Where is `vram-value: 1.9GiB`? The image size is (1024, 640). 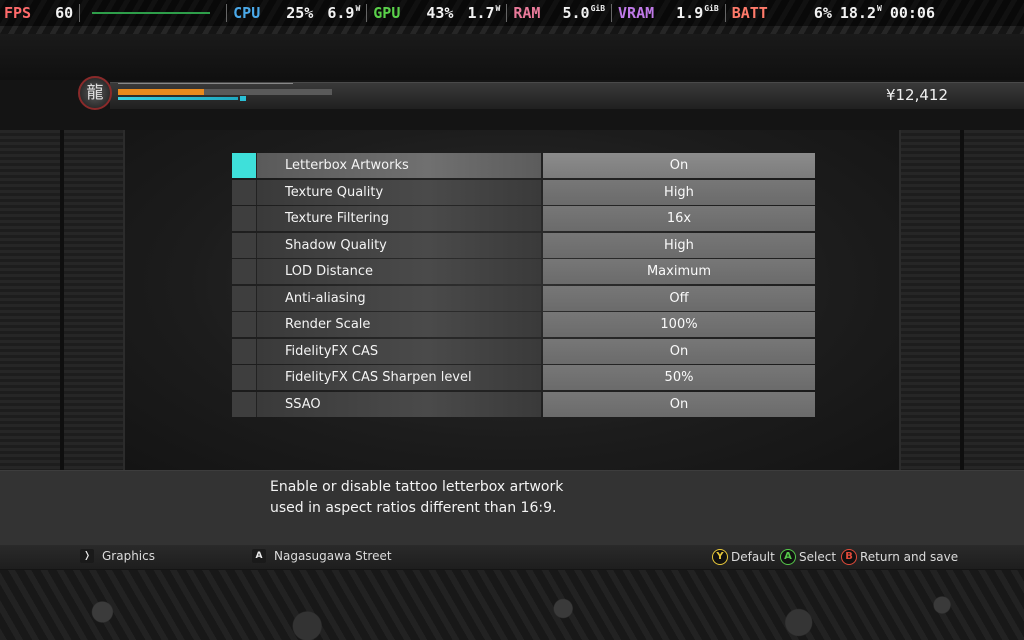 vram-value: 1.9GiB is located at coordinates (697, 13).